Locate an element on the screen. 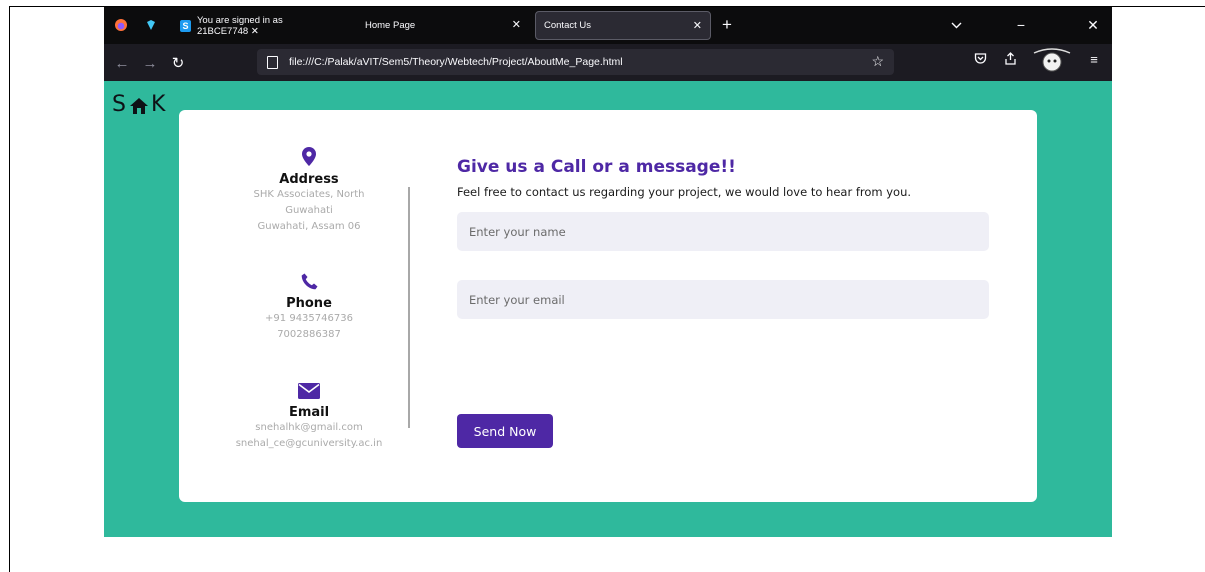 This screenshot has width=1205, height=572. envelope-icon is located at coordinates (309, 391).